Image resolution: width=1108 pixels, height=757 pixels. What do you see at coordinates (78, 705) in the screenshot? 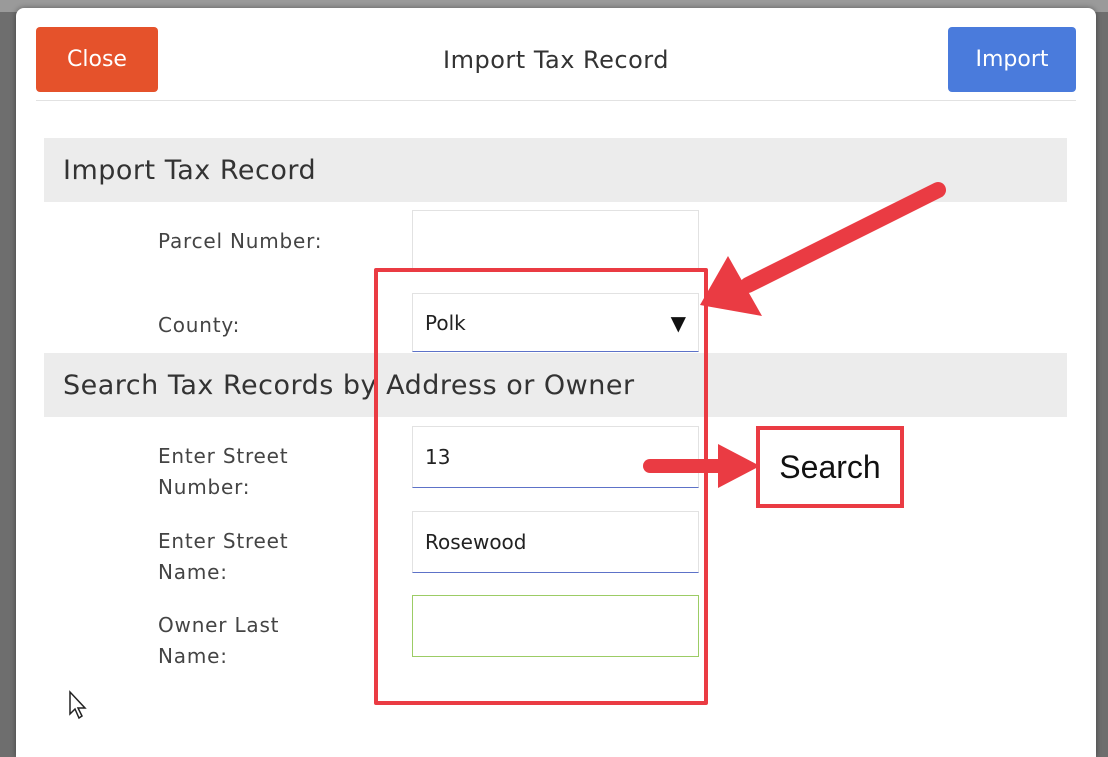
I see `mouse-pointer-icon` at bounding box center [78, 705].